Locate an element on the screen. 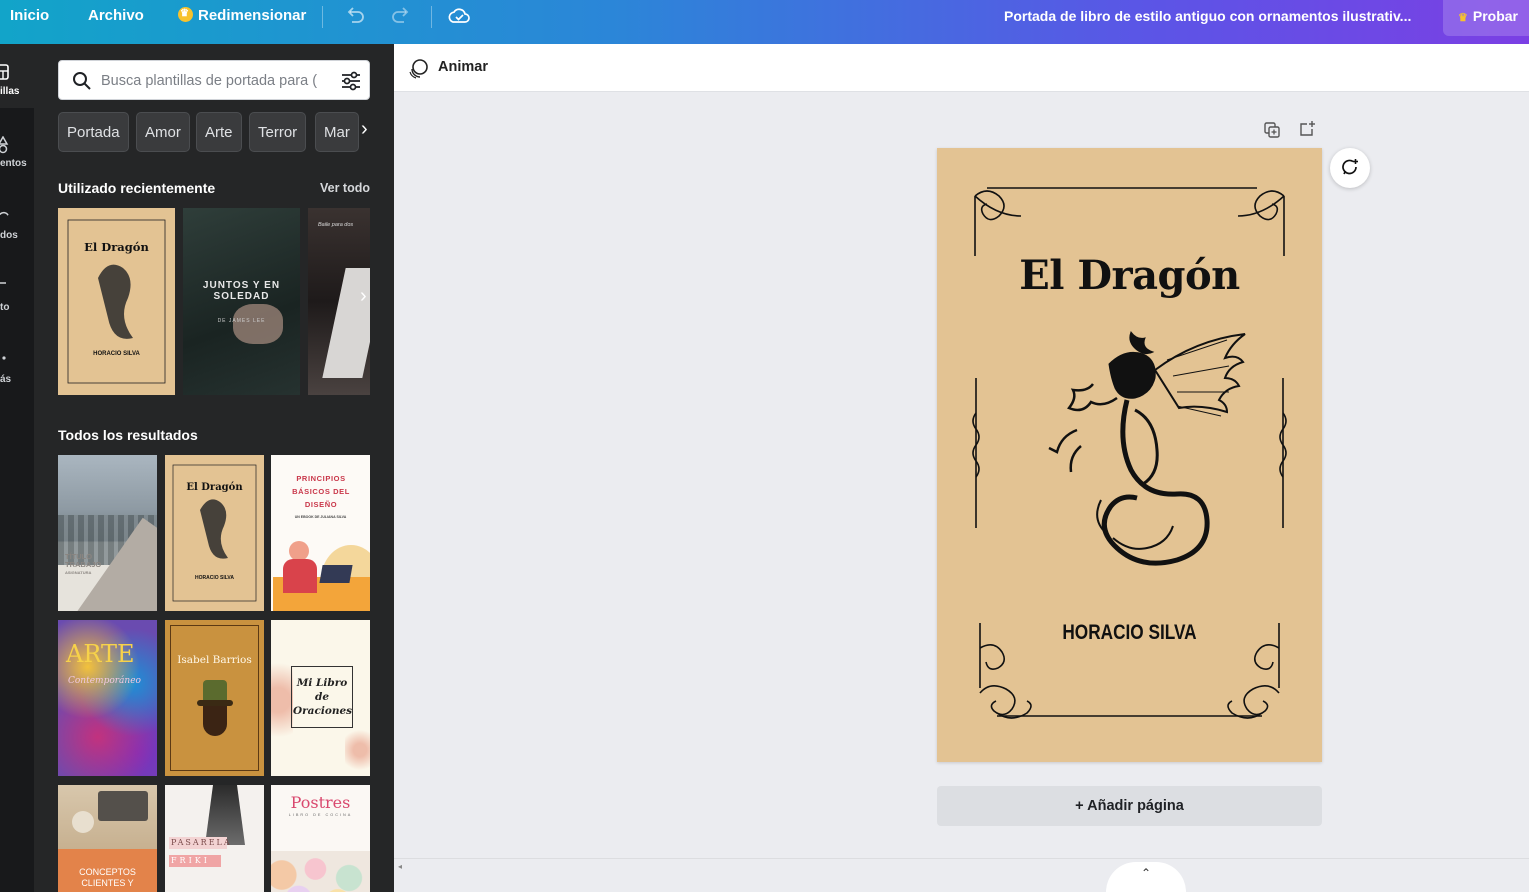 This screenshot has width=1529, height=892. rail-item-more: ás is located at coordinates (17, 364).